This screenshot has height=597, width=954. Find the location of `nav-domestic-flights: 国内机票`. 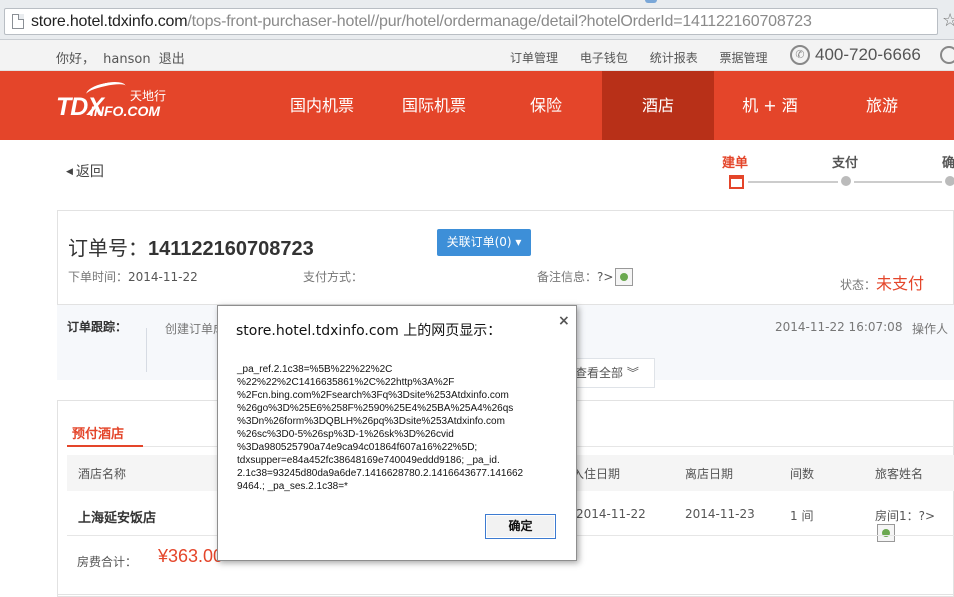

nav-domestic-flights: 国内机票 is located at coordinates (322, 105).